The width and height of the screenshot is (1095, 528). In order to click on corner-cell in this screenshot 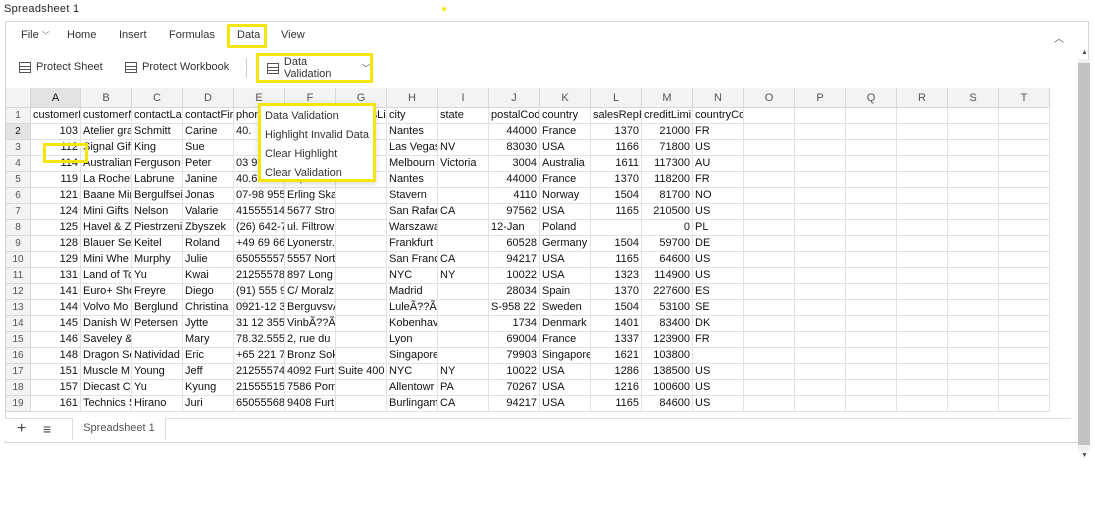, I will do `click(18, 98)`.